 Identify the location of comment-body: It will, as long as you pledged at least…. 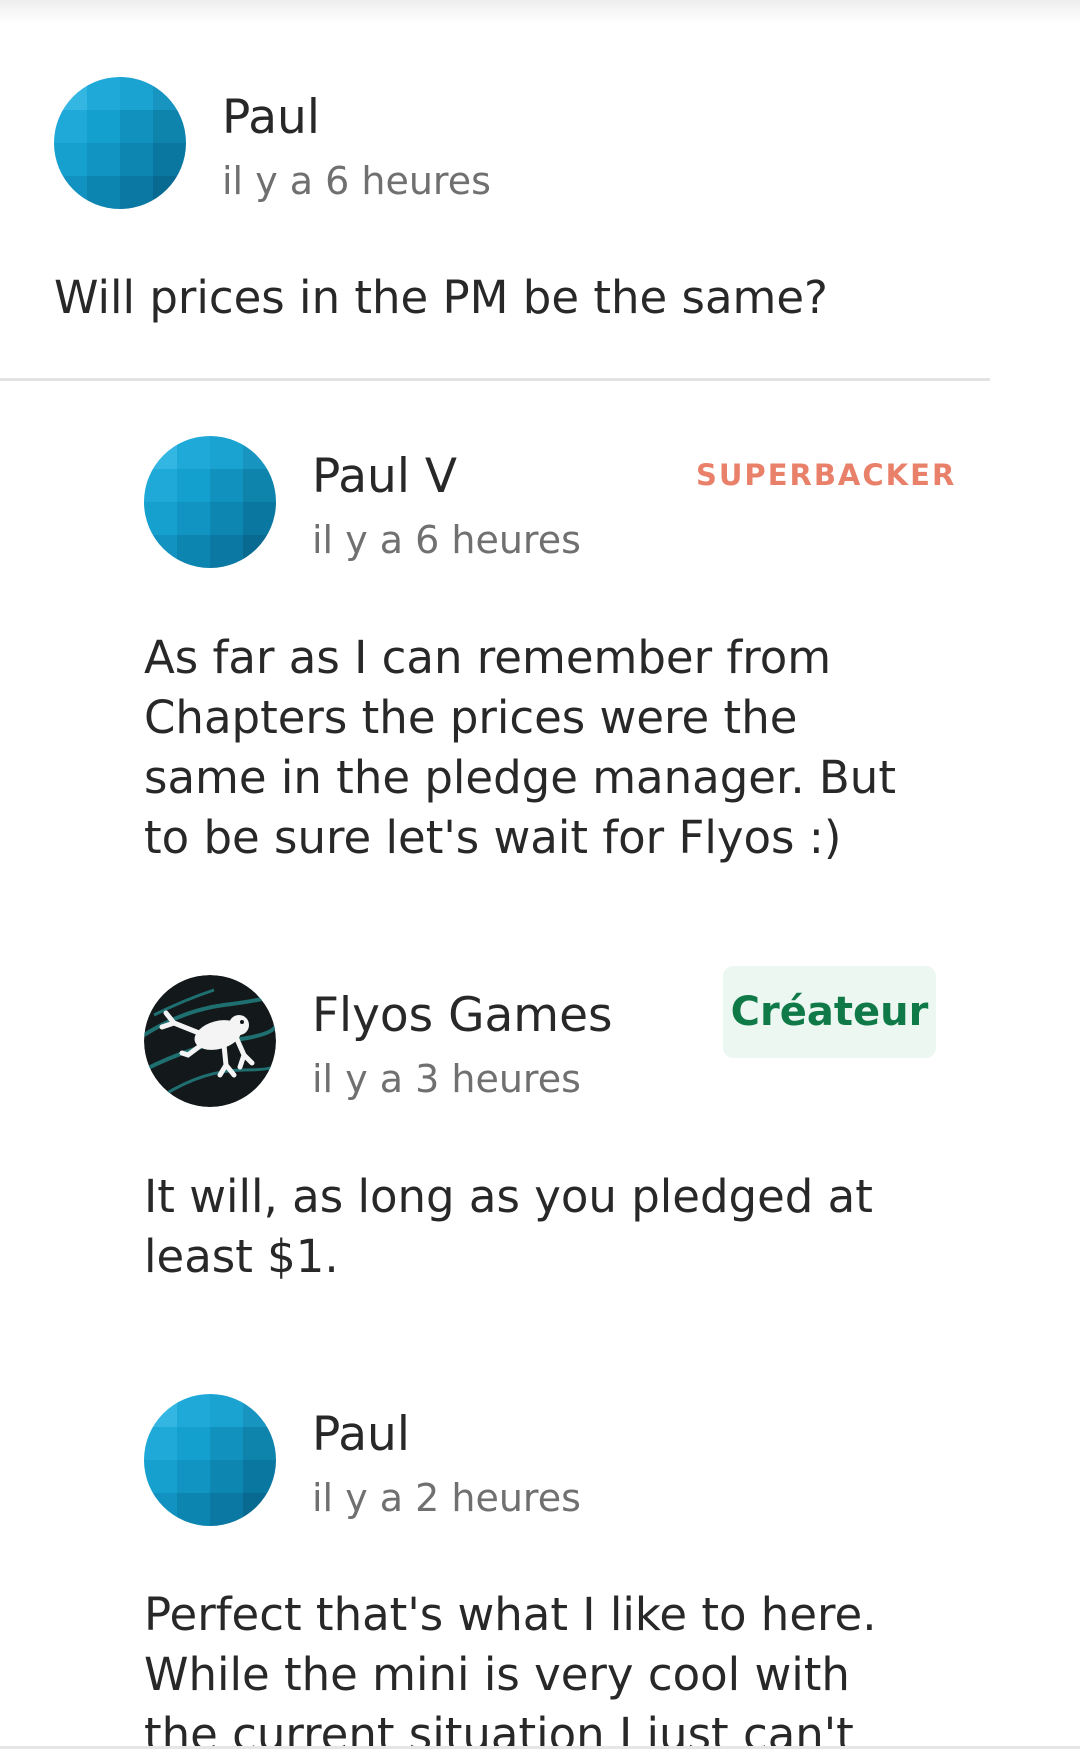
(508, 1226).